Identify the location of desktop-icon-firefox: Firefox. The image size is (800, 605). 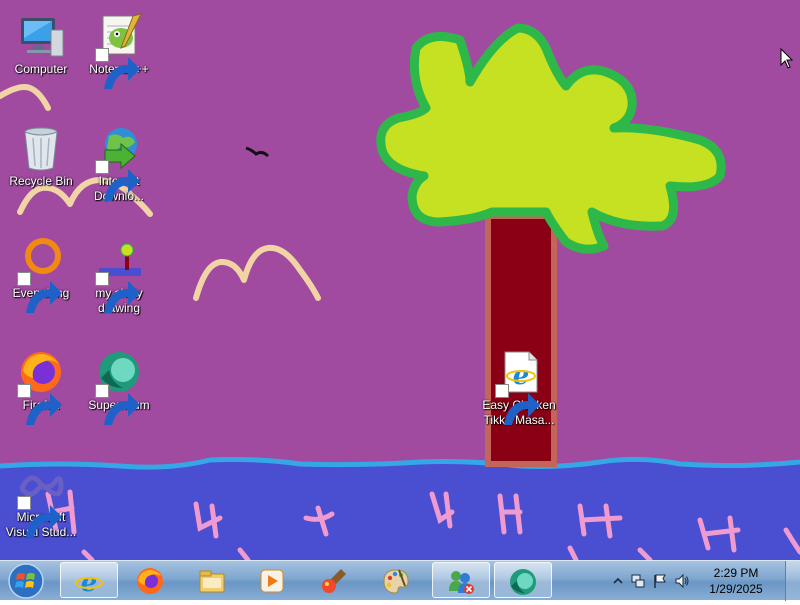
(41, 392).